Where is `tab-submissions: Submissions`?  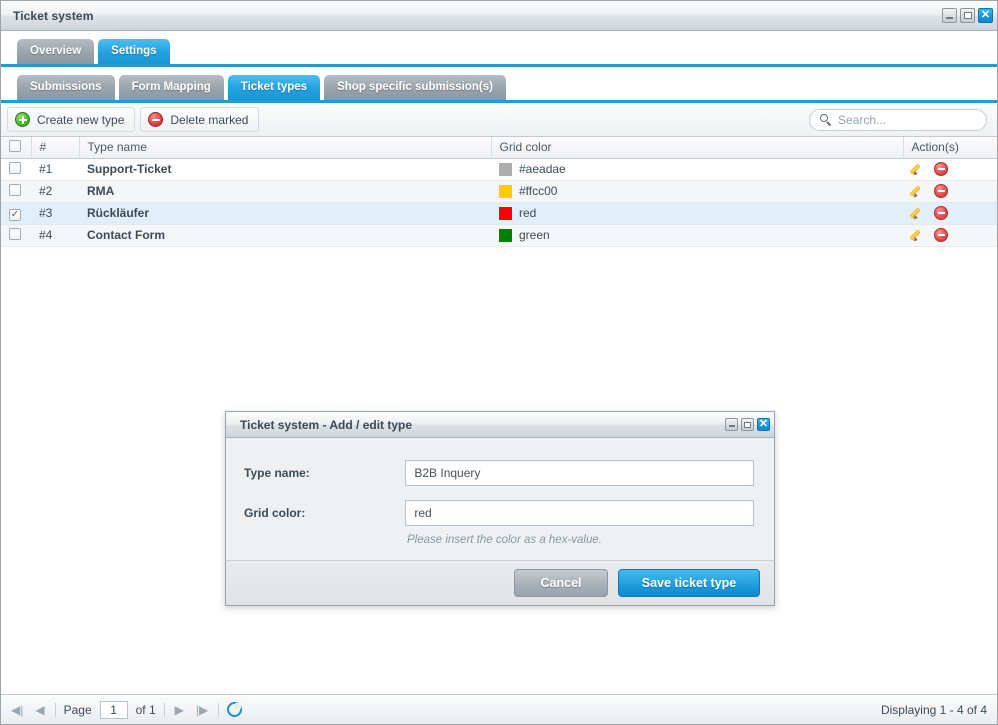 tab-submissions: Submissions is located at coordinates (66, 87).